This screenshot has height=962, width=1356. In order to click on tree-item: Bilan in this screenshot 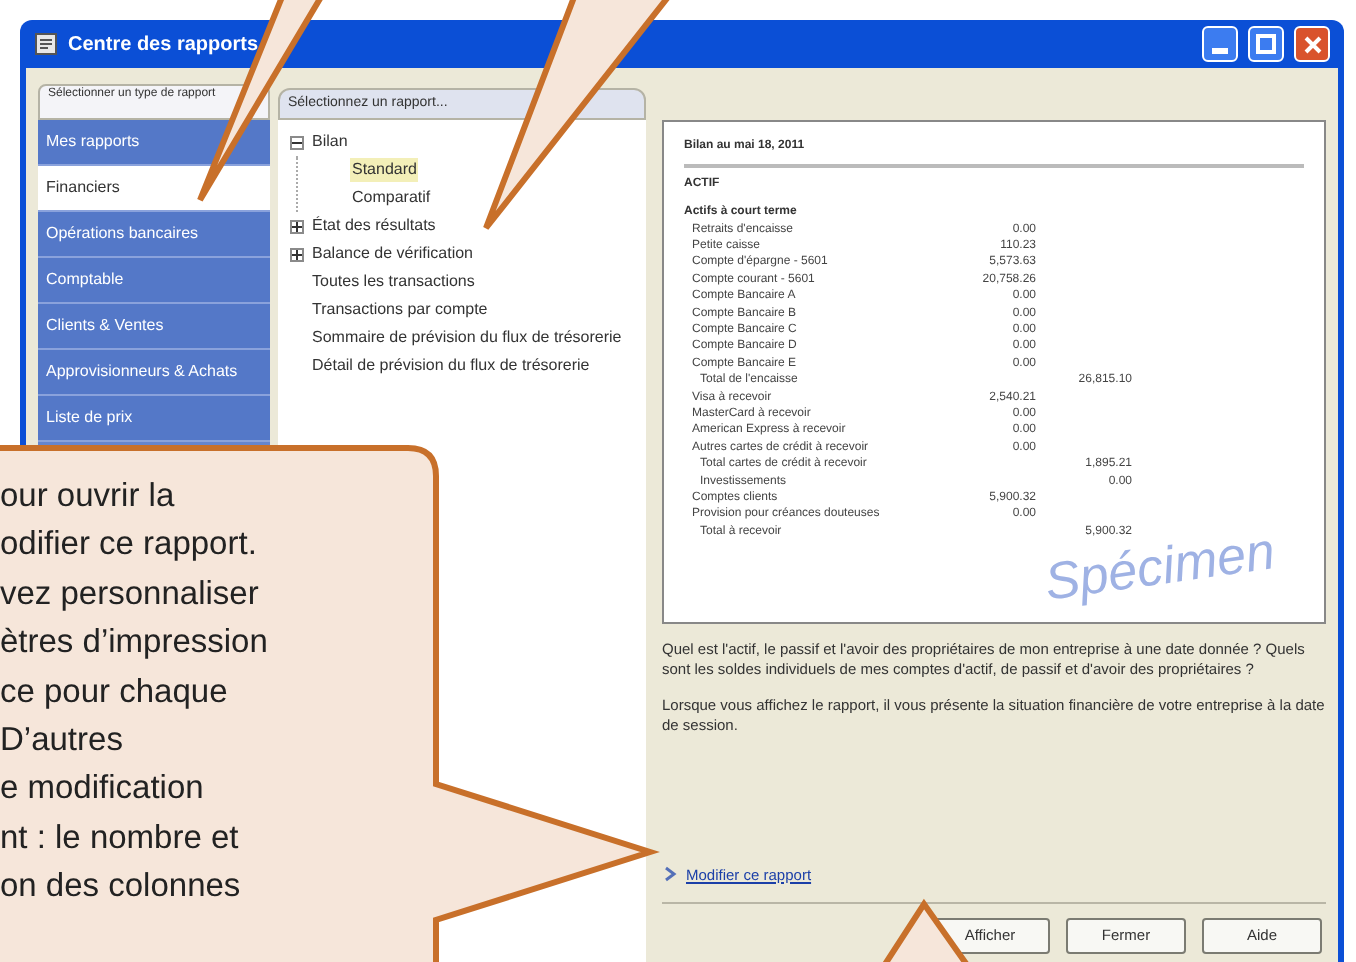, I will do `click(330, 142)`.